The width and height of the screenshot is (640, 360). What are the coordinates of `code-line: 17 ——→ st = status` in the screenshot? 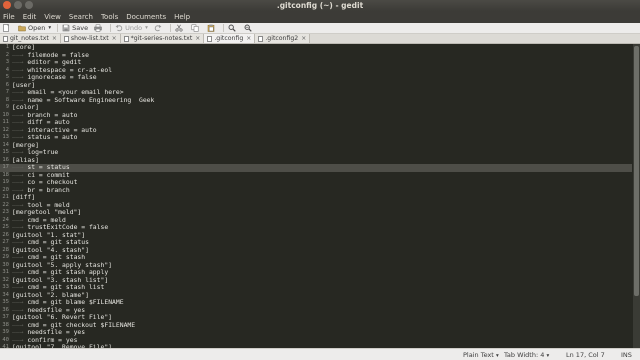 It's located at (316, 167).